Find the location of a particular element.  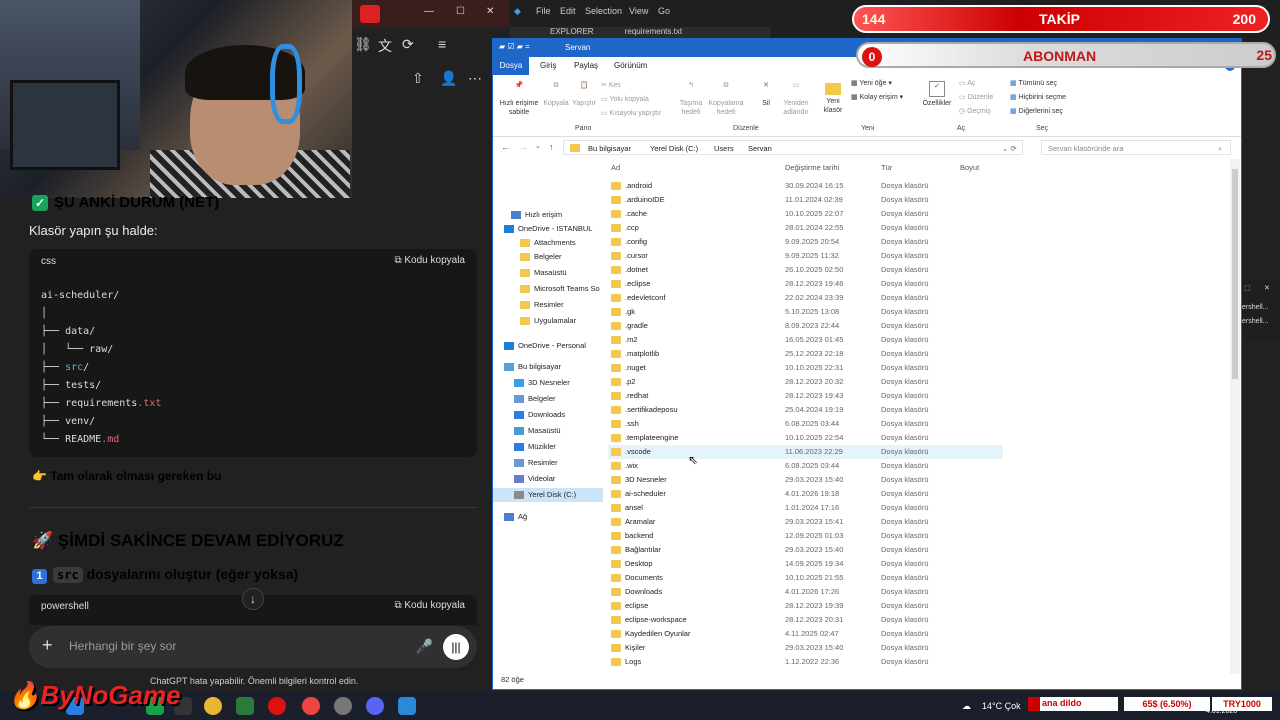

open-button: ▭ Aç is located at coordinates (967, 83).